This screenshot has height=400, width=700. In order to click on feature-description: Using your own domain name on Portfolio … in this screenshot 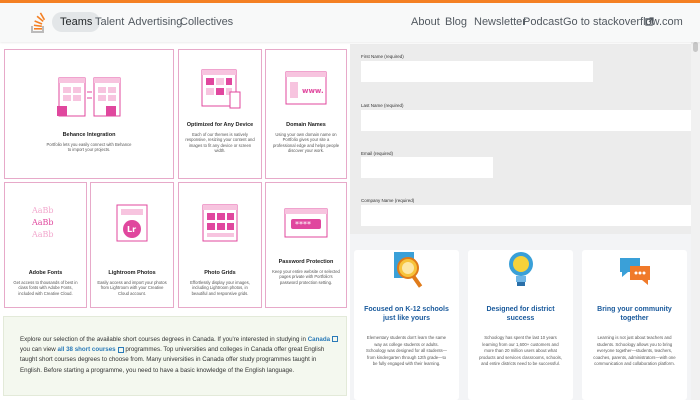, I will do `click(306, 143)`.